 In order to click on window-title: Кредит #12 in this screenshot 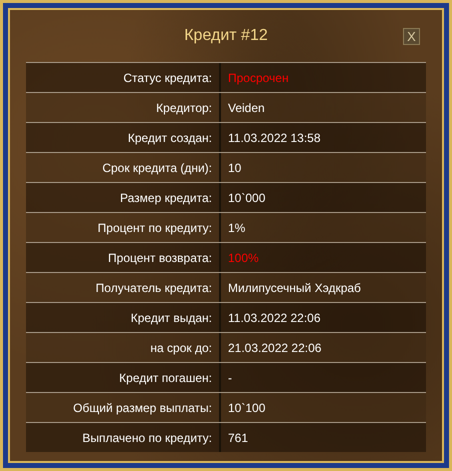, I will do `click(226, 36)`.